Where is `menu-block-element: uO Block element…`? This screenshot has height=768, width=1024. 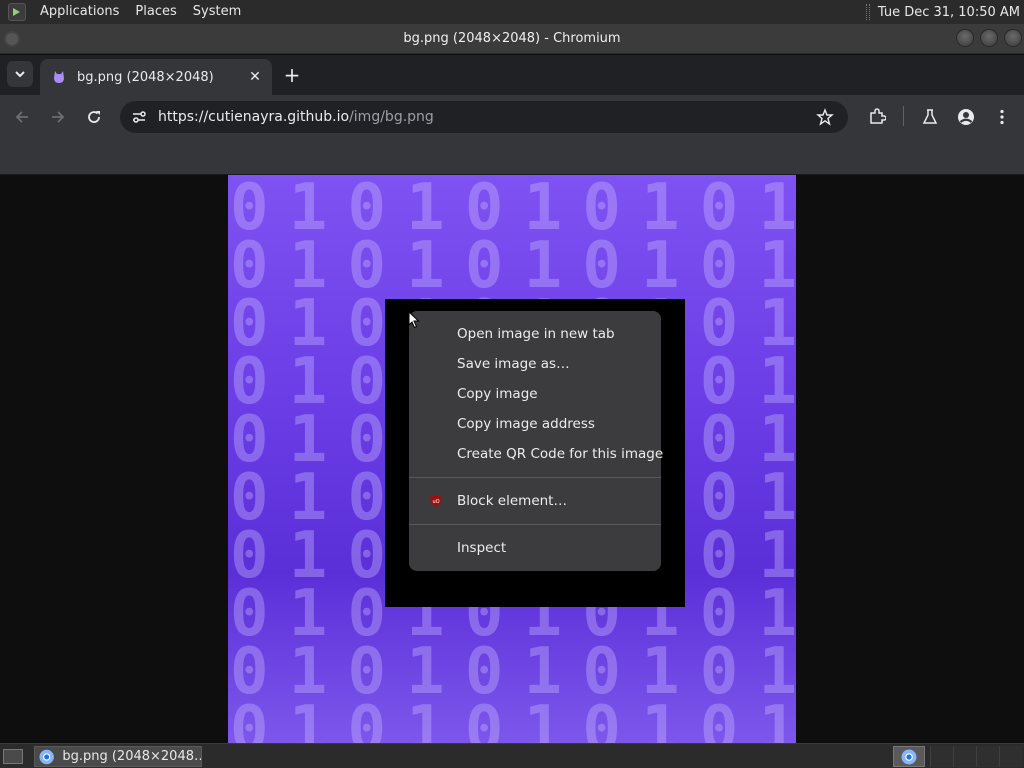
menu-block-element: uO Block element… is located at coordinates (535, 501).